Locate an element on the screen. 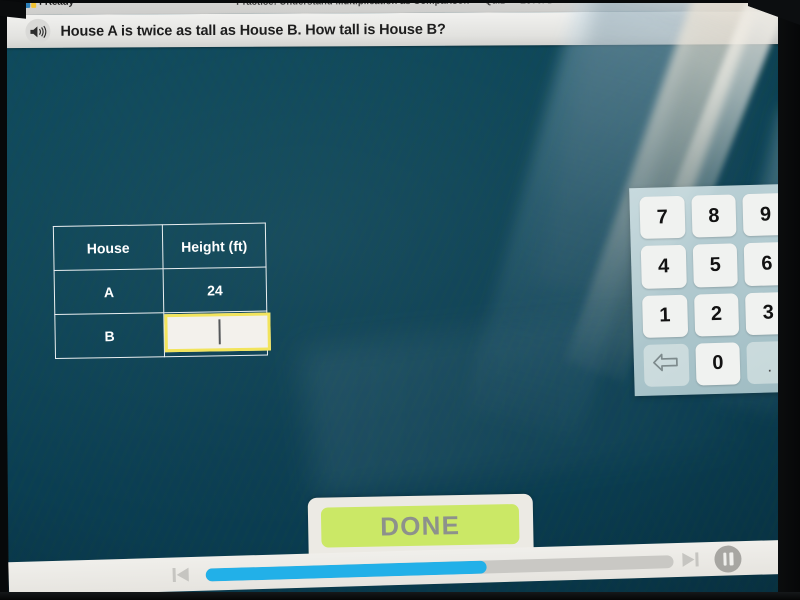 This screenshot has width=800, height=600. done-button: DONE is located at coordinates (420, 525).